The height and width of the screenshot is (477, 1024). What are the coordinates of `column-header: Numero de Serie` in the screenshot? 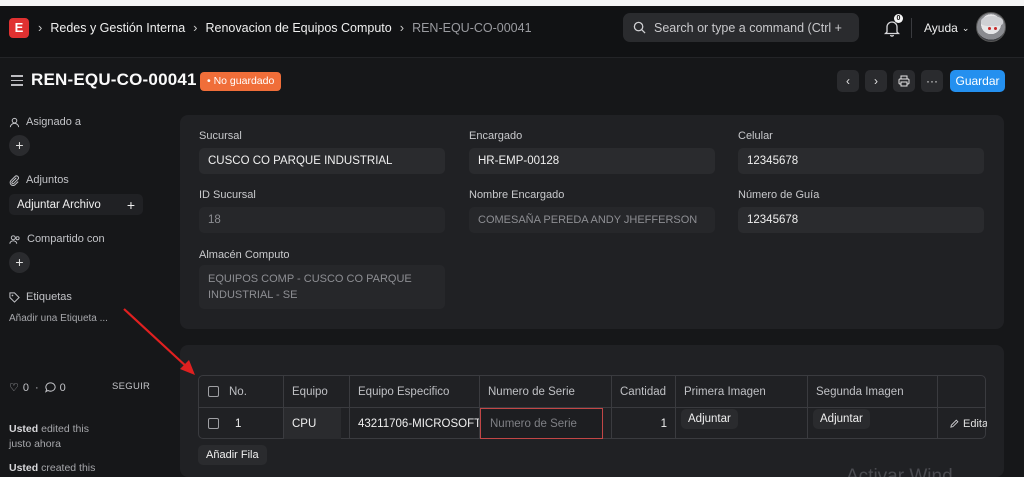 It's located at (545, 391).